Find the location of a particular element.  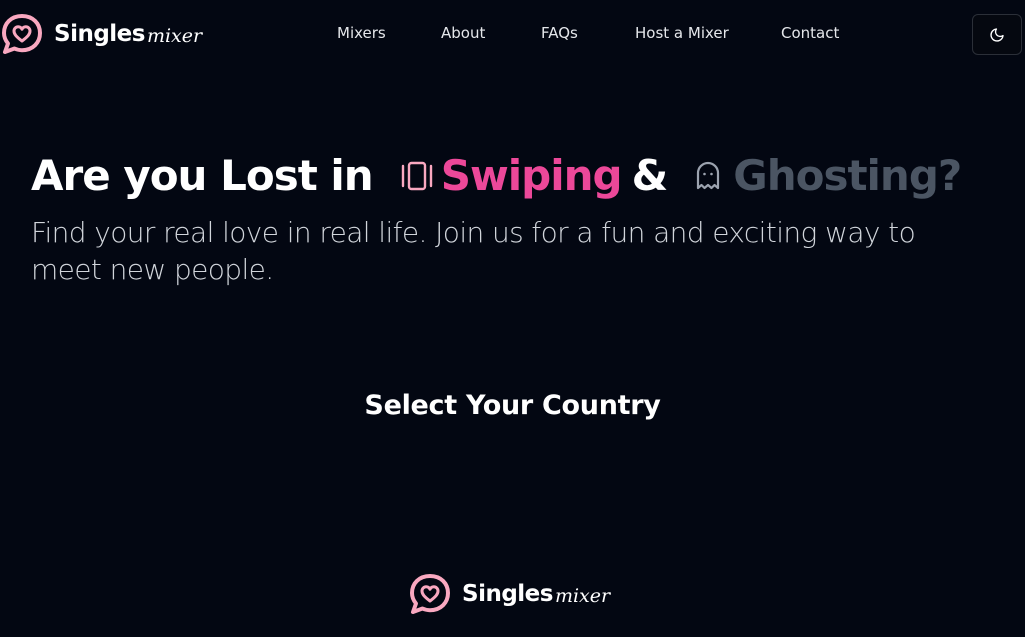

main-nav: Mixers About FAQs Host a Mixer Contact is located at coordinates (512, 34).